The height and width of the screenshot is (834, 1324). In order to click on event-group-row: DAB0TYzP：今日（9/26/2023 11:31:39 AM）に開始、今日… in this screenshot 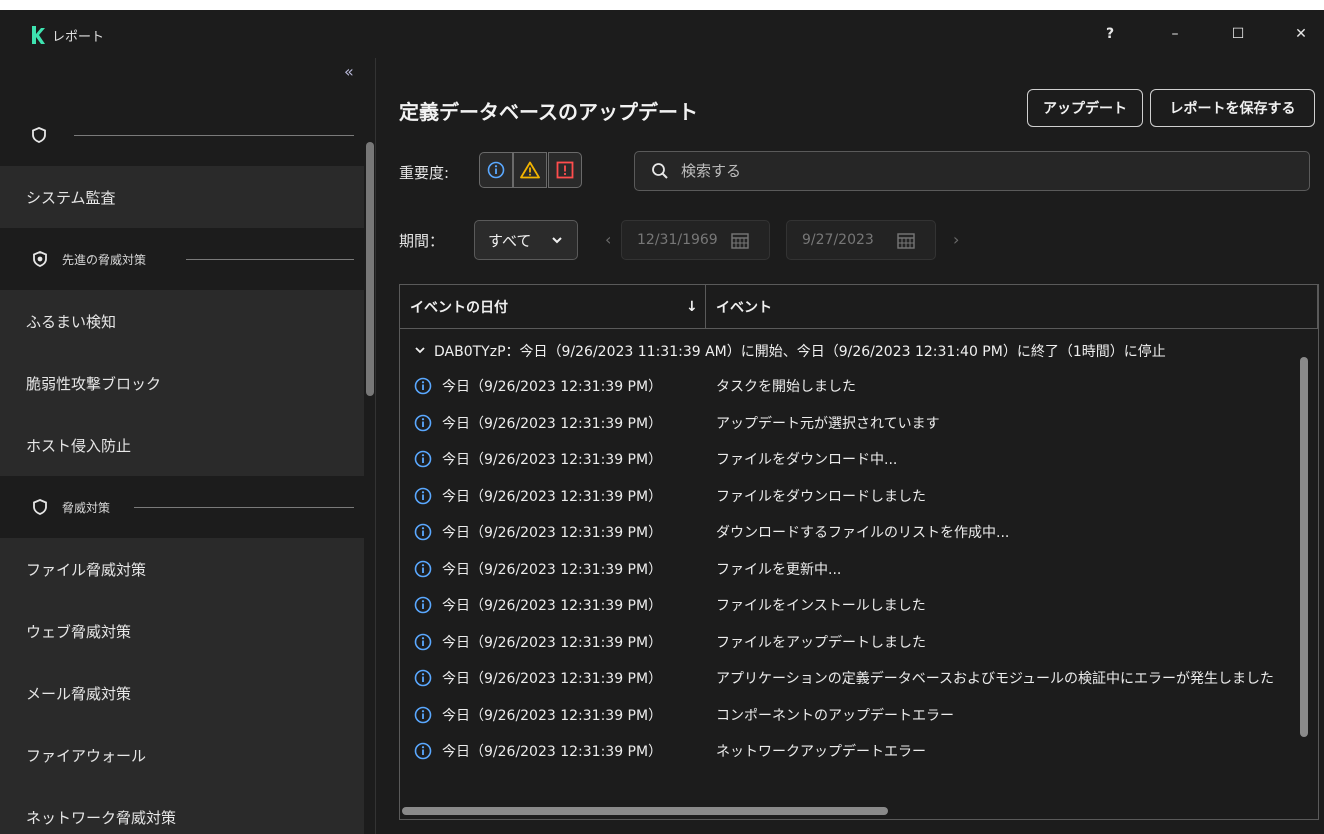, I will do `click(859, 351)`.